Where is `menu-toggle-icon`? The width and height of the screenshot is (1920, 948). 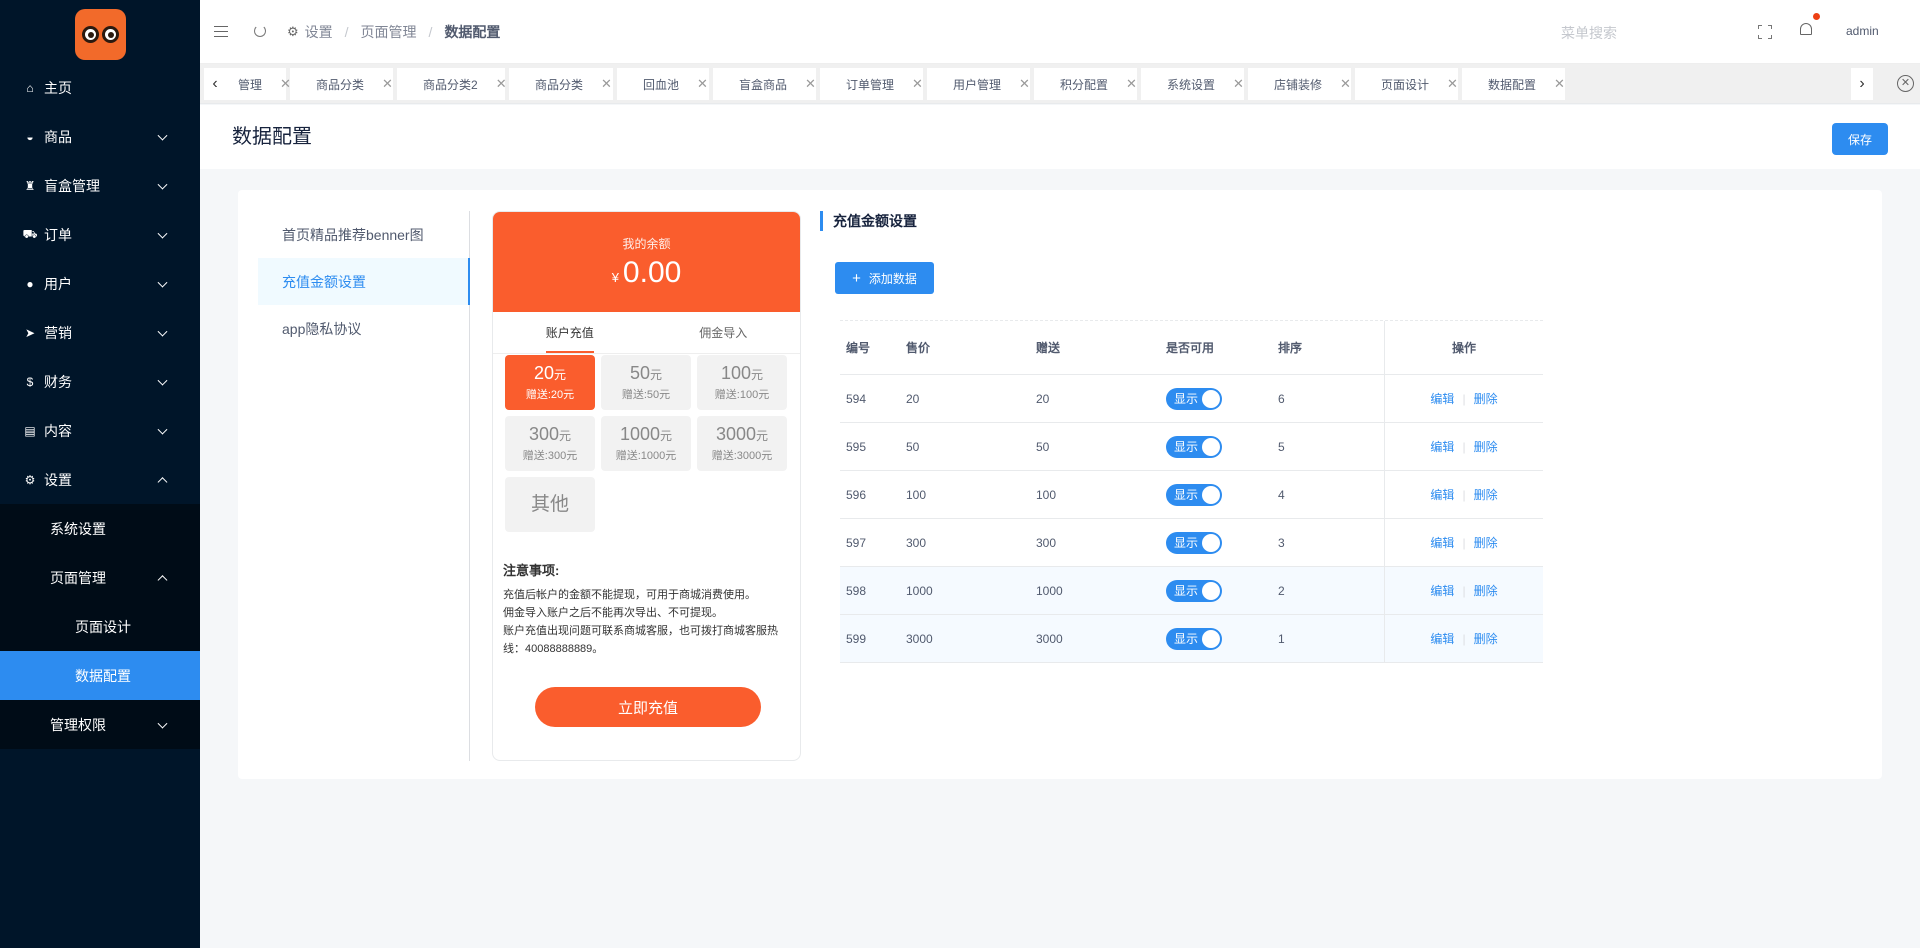
menu-toggle-icon is located at coordinates (221, 31).